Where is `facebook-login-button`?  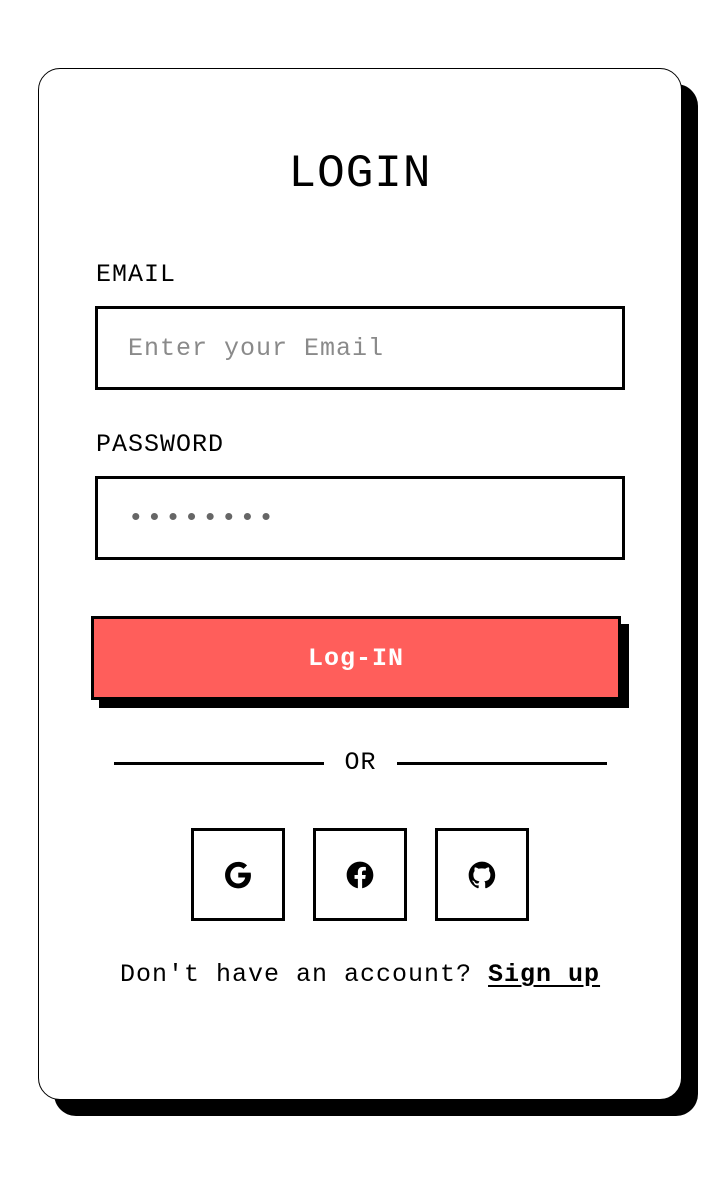
facebook-login-button is located at coordinates (360, 874).